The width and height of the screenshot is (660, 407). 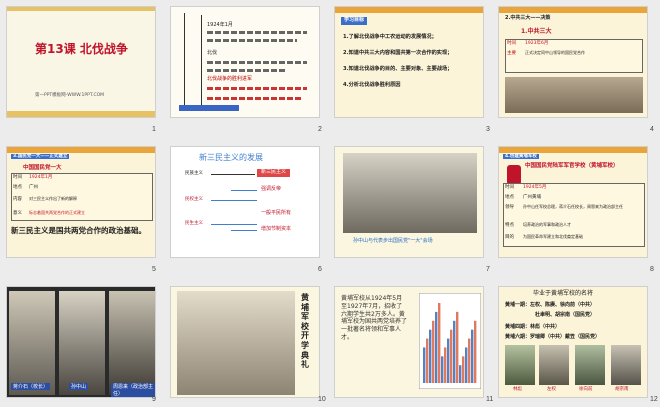 I want to click on slide-number: 10, so click(x=322, y=399).